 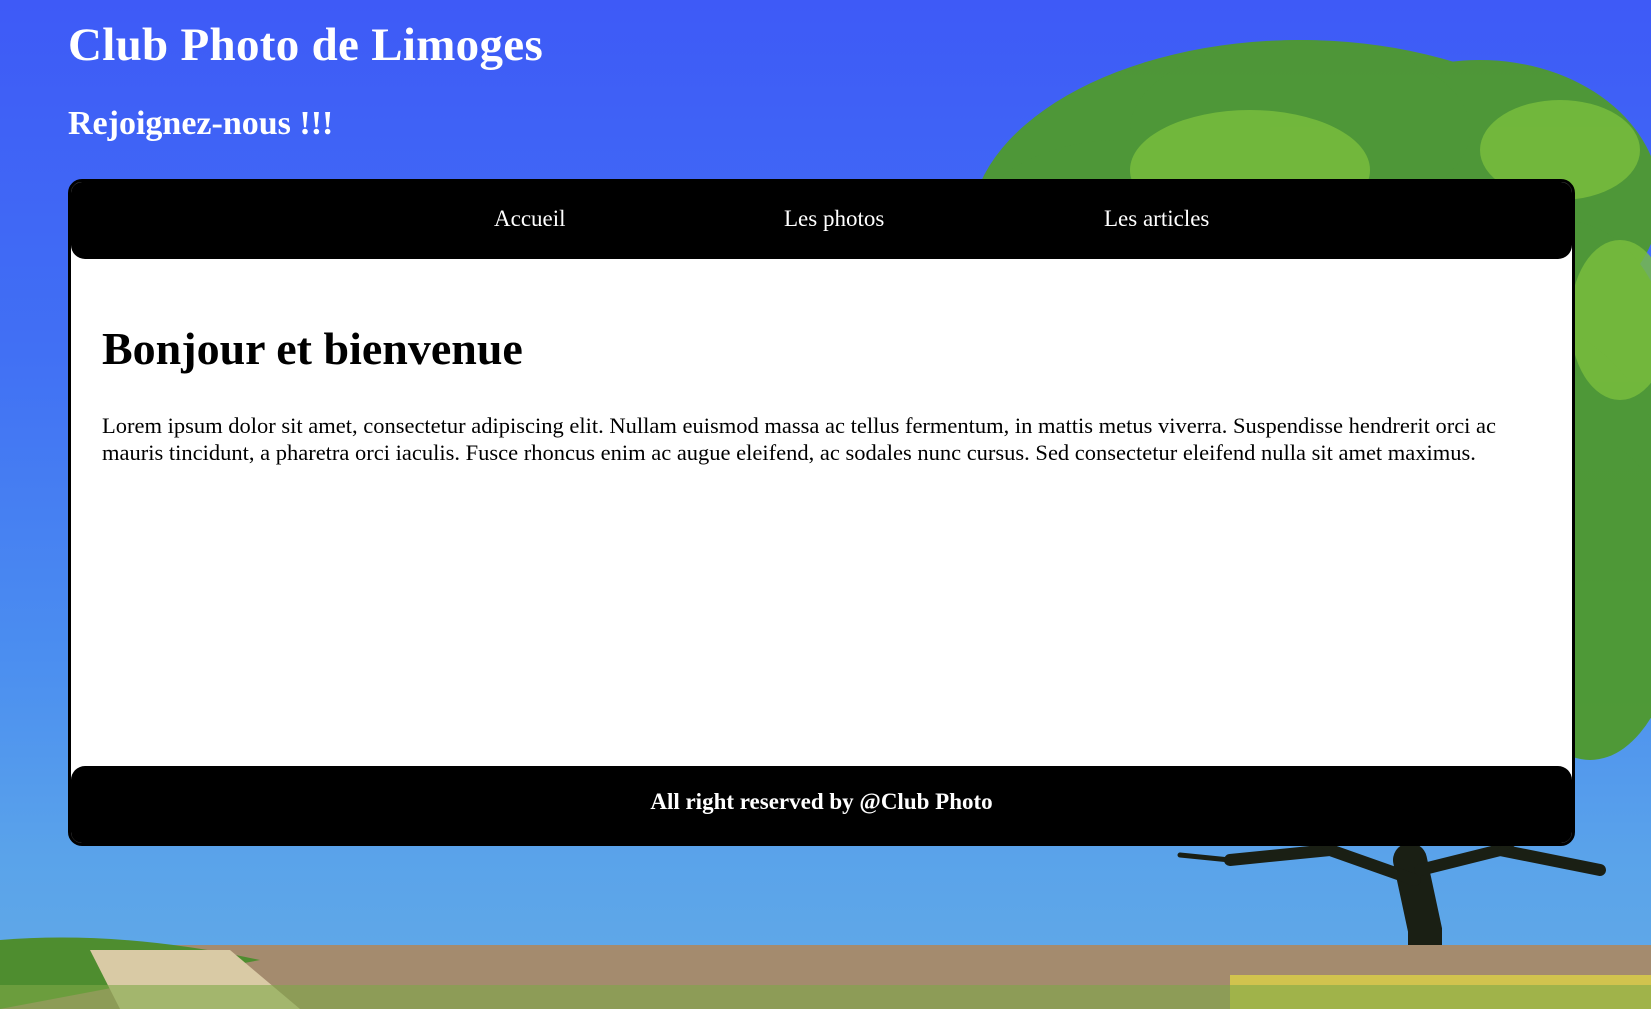 What do you see at coordinates (201, 123) in the screenshot?
I see `site-subtitle: Rejoignez-nous !!!` at bounding box center [201, 123].